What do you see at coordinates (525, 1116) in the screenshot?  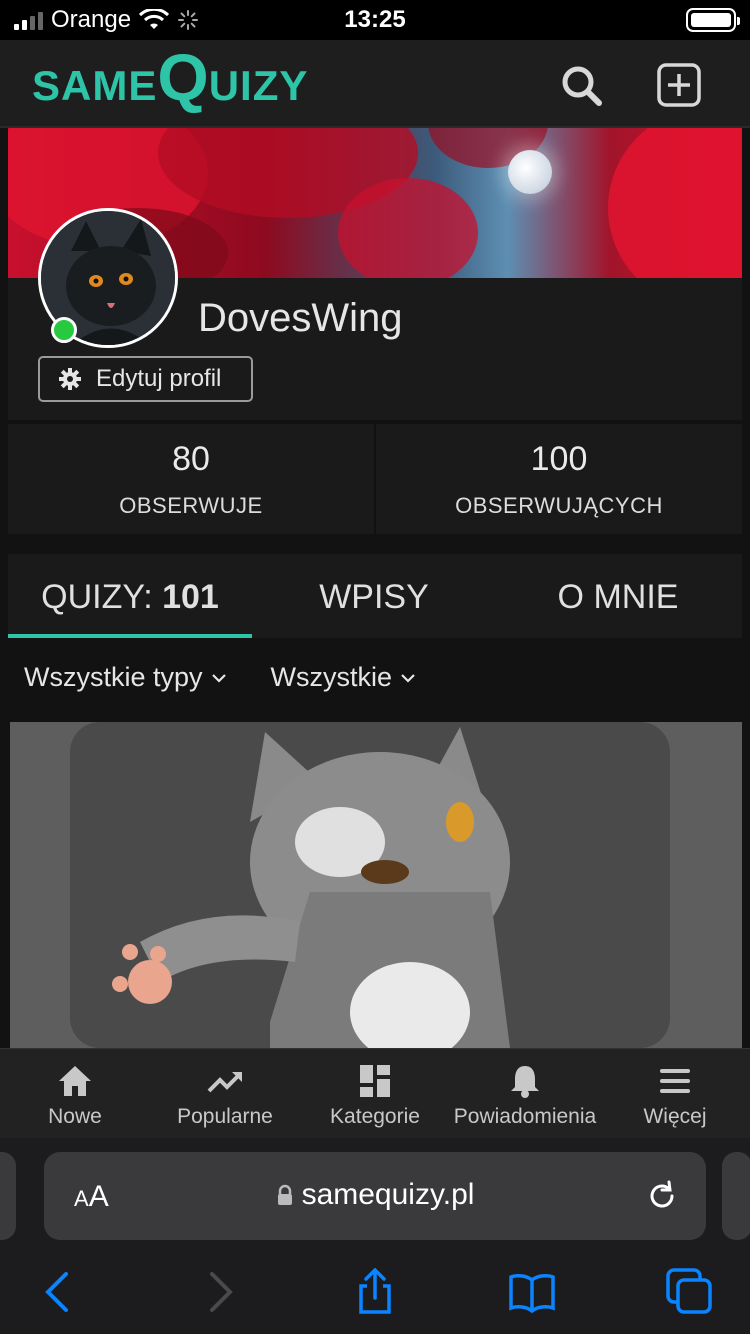 I see `nav-notifications-label: Powiadomienia` at bounding box center [525, 1116].